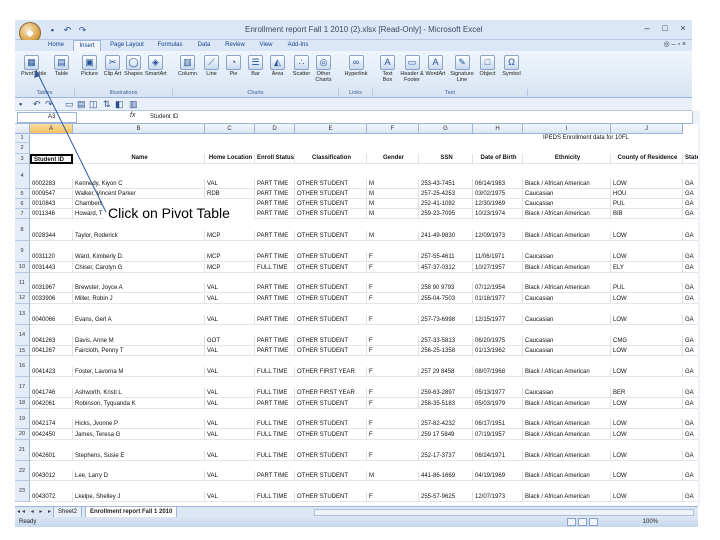 The width and height of the screenshot is (720, 540). I want to click on tab-formulas: Formulas, so click(170, 45).